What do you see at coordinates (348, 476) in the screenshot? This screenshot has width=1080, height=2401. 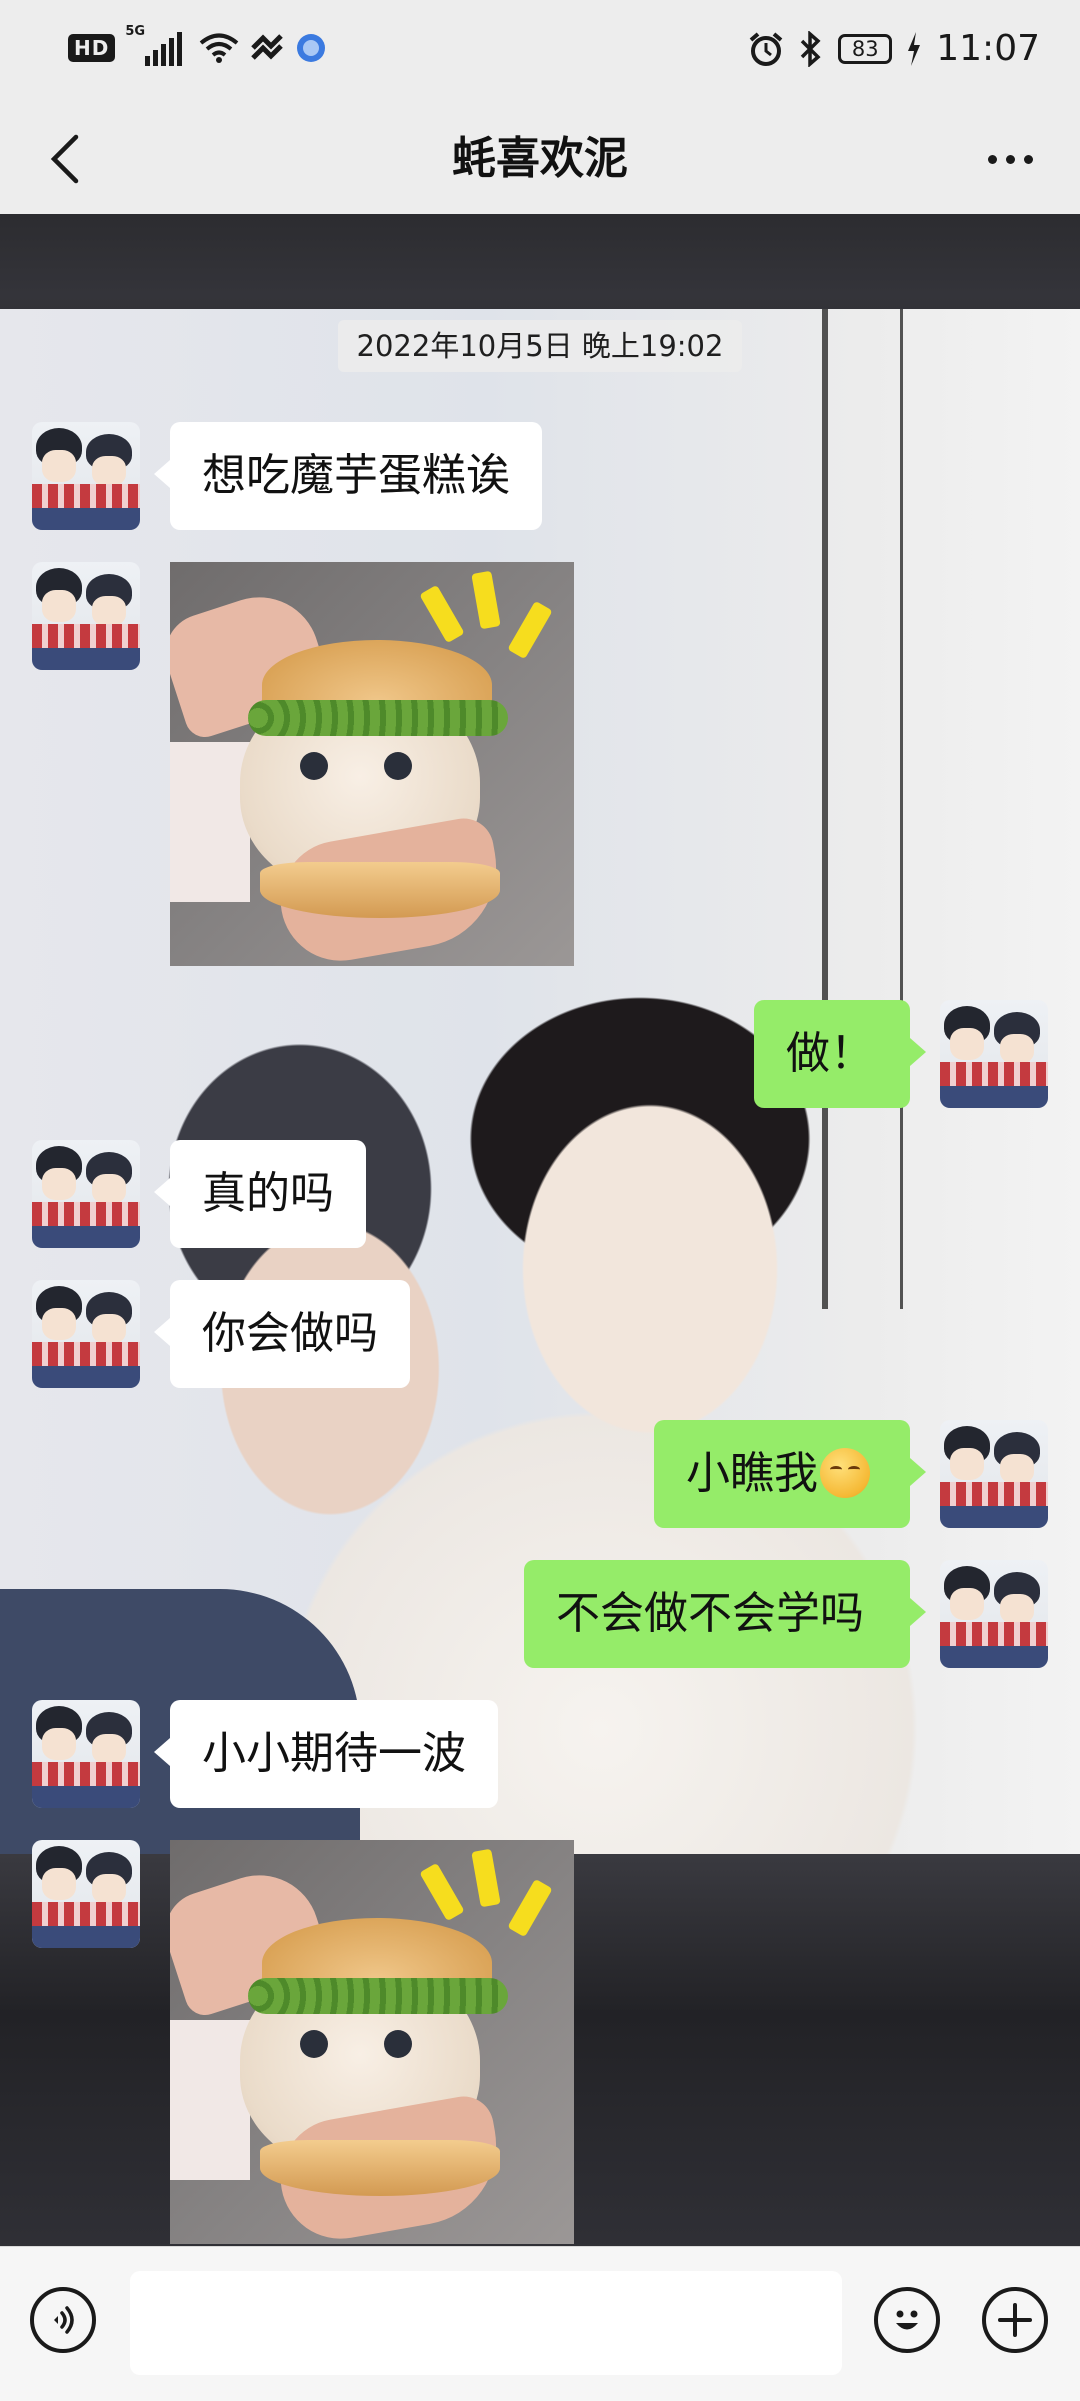 I see `incoming-message-bubble: 想吃魔芋蛋糕诶` at bounding box center [348, 476].